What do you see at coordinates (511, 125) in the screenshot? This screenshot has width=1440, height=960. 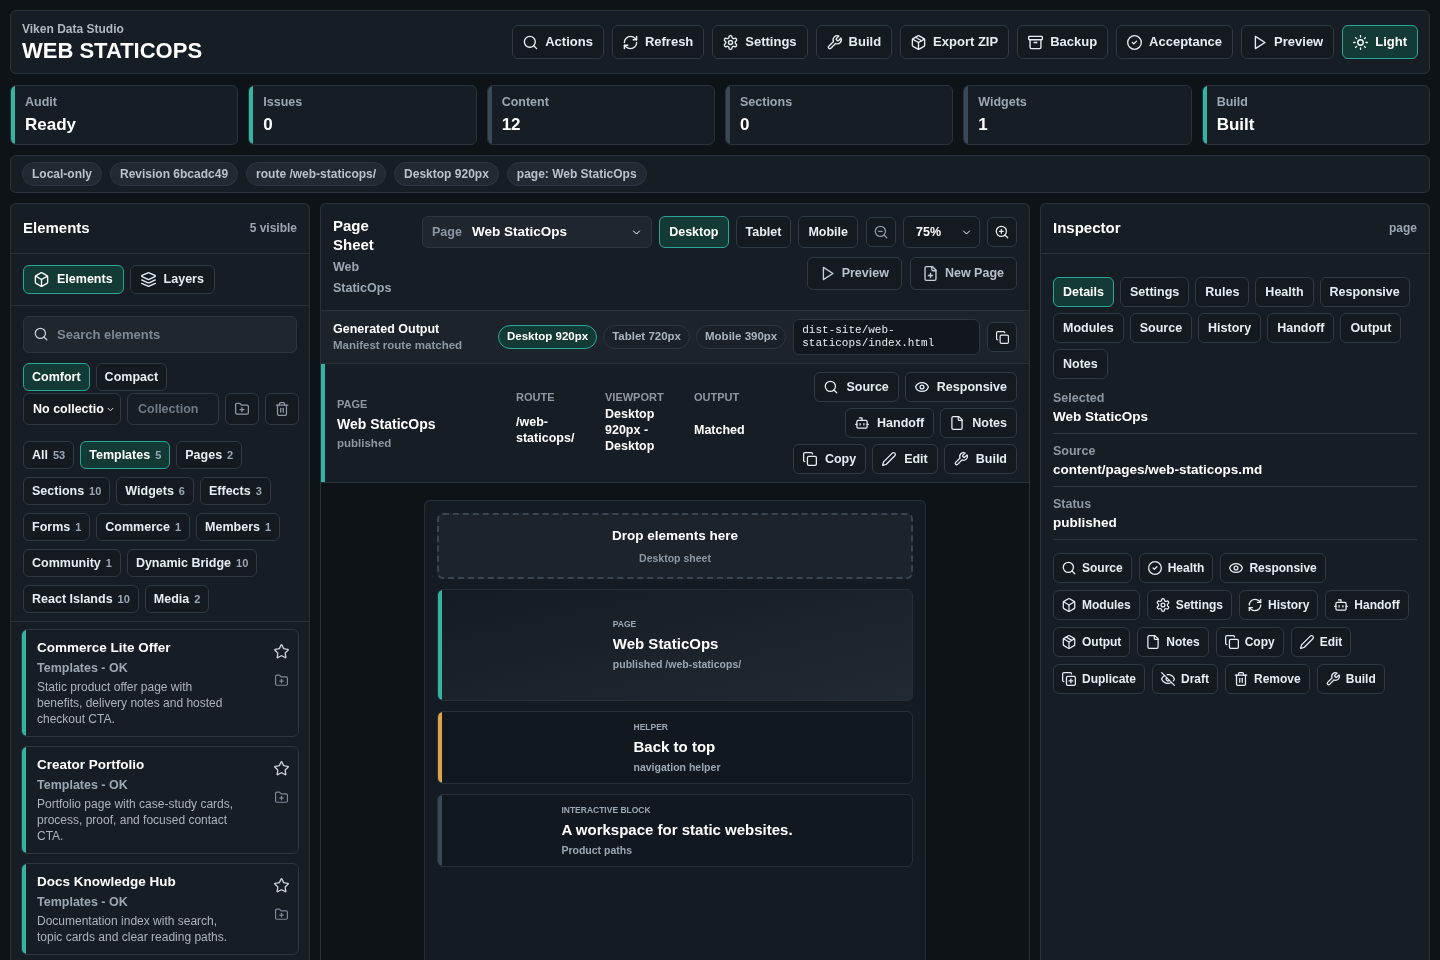 I see `stat-value: 12` at bounding box center [511, 125].